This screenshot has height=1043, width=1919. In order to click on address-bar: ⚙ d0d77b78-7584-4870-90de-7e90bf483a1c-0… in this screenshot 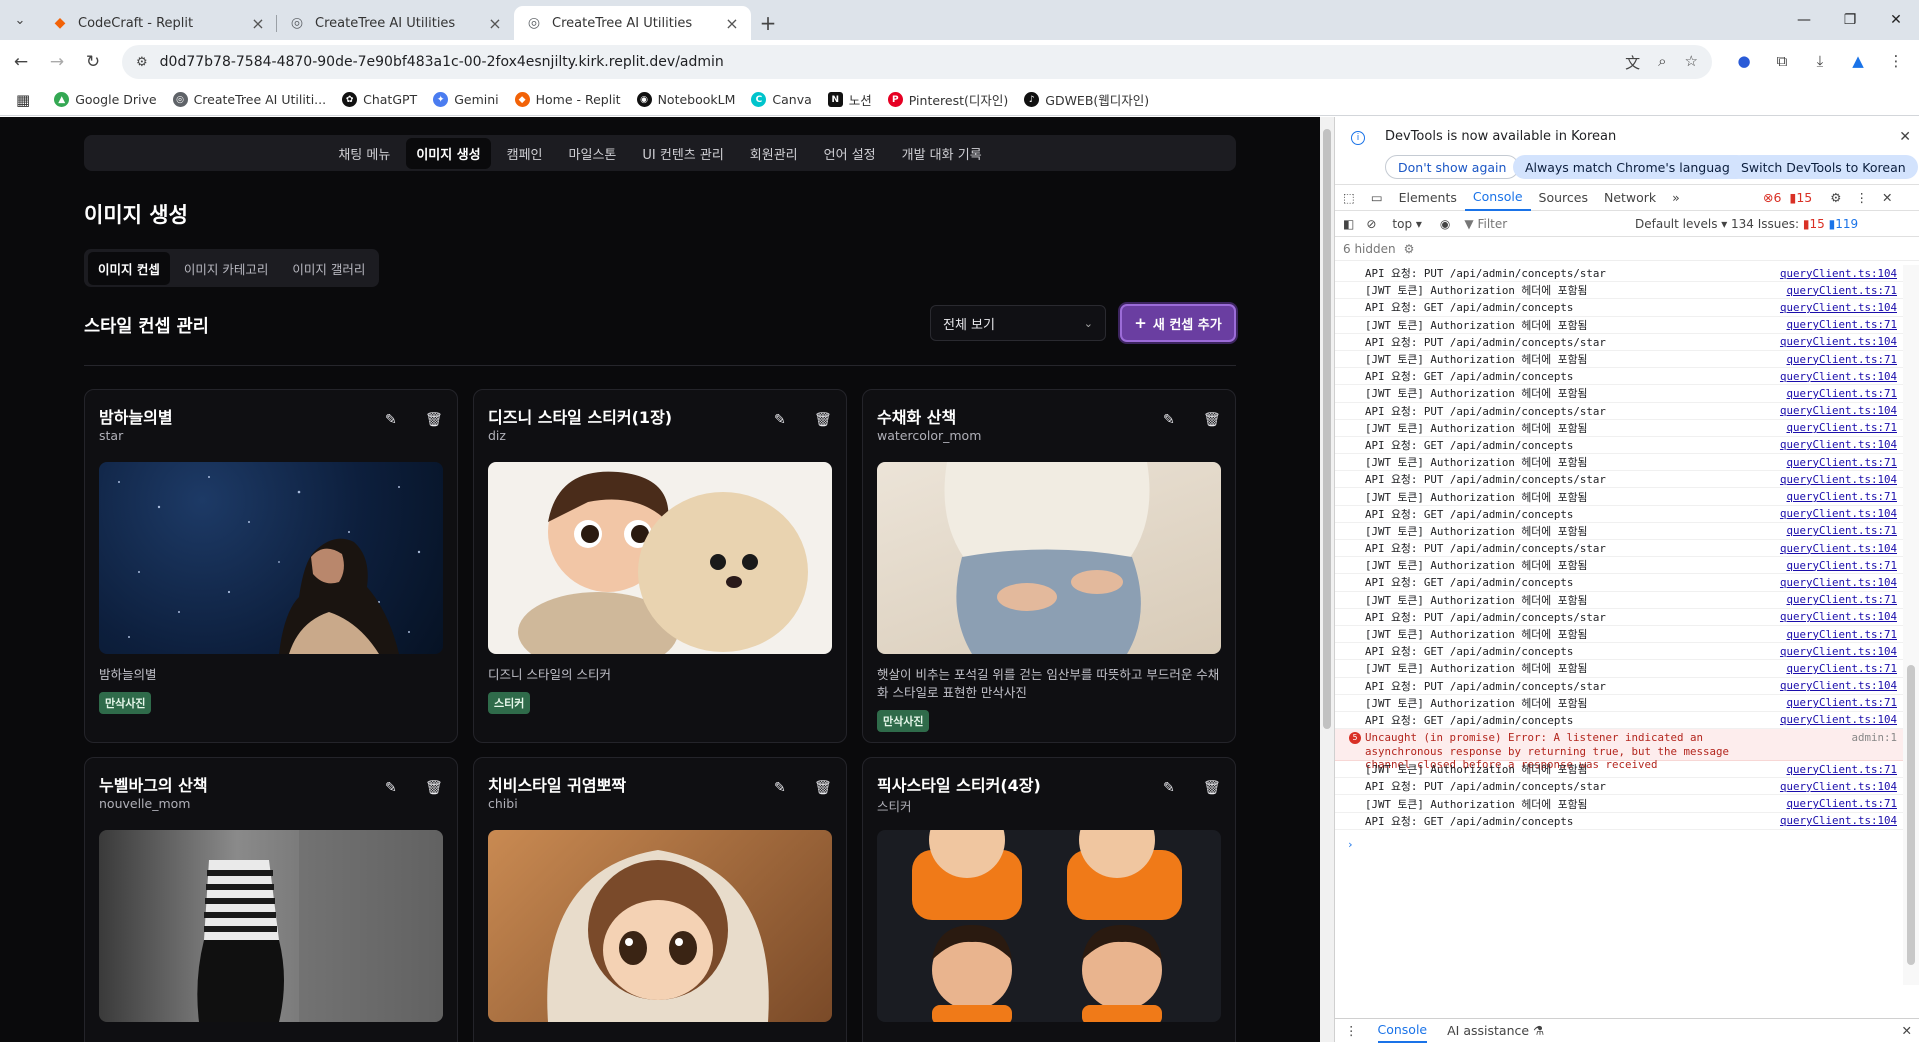, I will do `click(917, 62)`.